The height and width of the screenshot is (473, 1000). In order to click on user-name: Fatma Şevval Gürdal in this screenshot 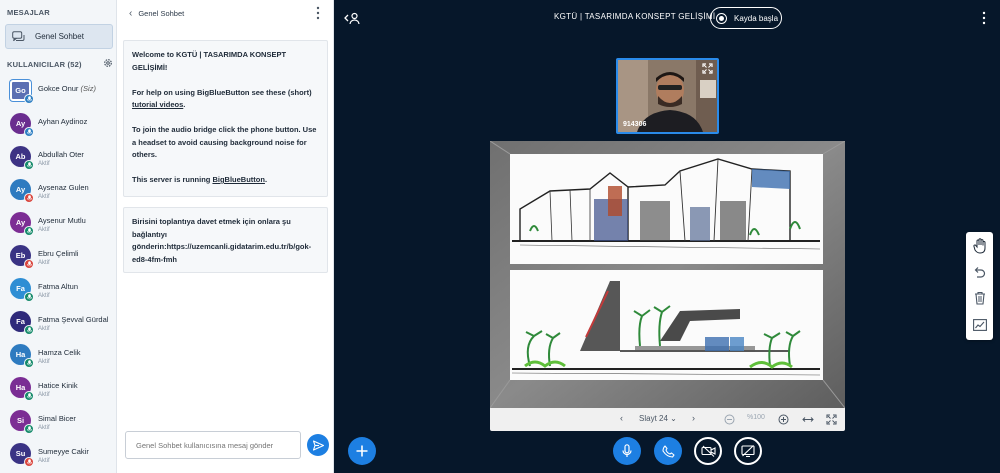, I will do `click(73, 319)`.